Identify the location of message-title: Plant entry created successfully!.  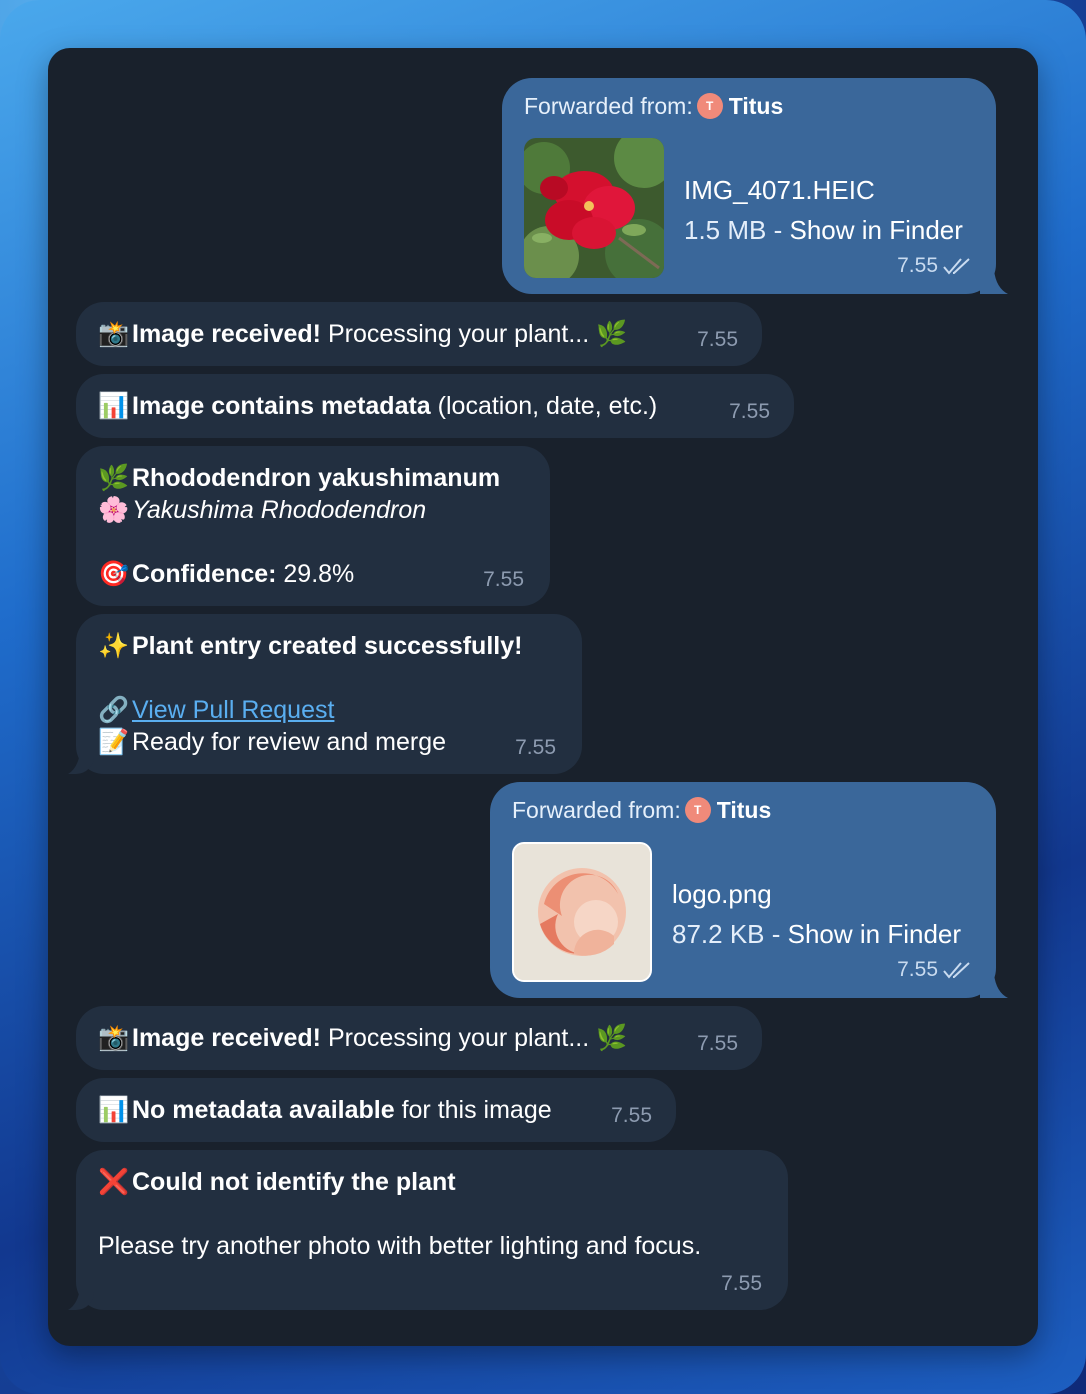
(327, 646).